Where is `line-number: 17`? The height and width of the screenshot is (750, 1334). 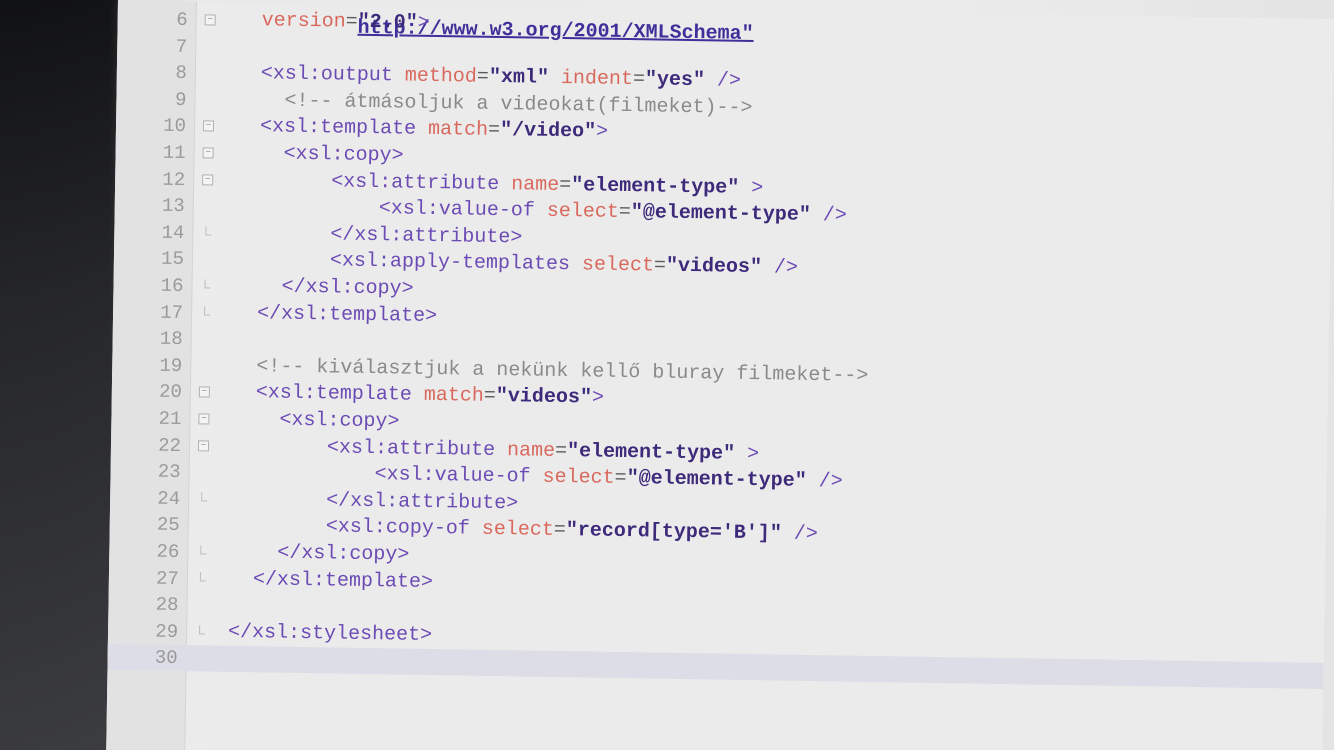
line-number: 17 is located at coordinates (172, 312).